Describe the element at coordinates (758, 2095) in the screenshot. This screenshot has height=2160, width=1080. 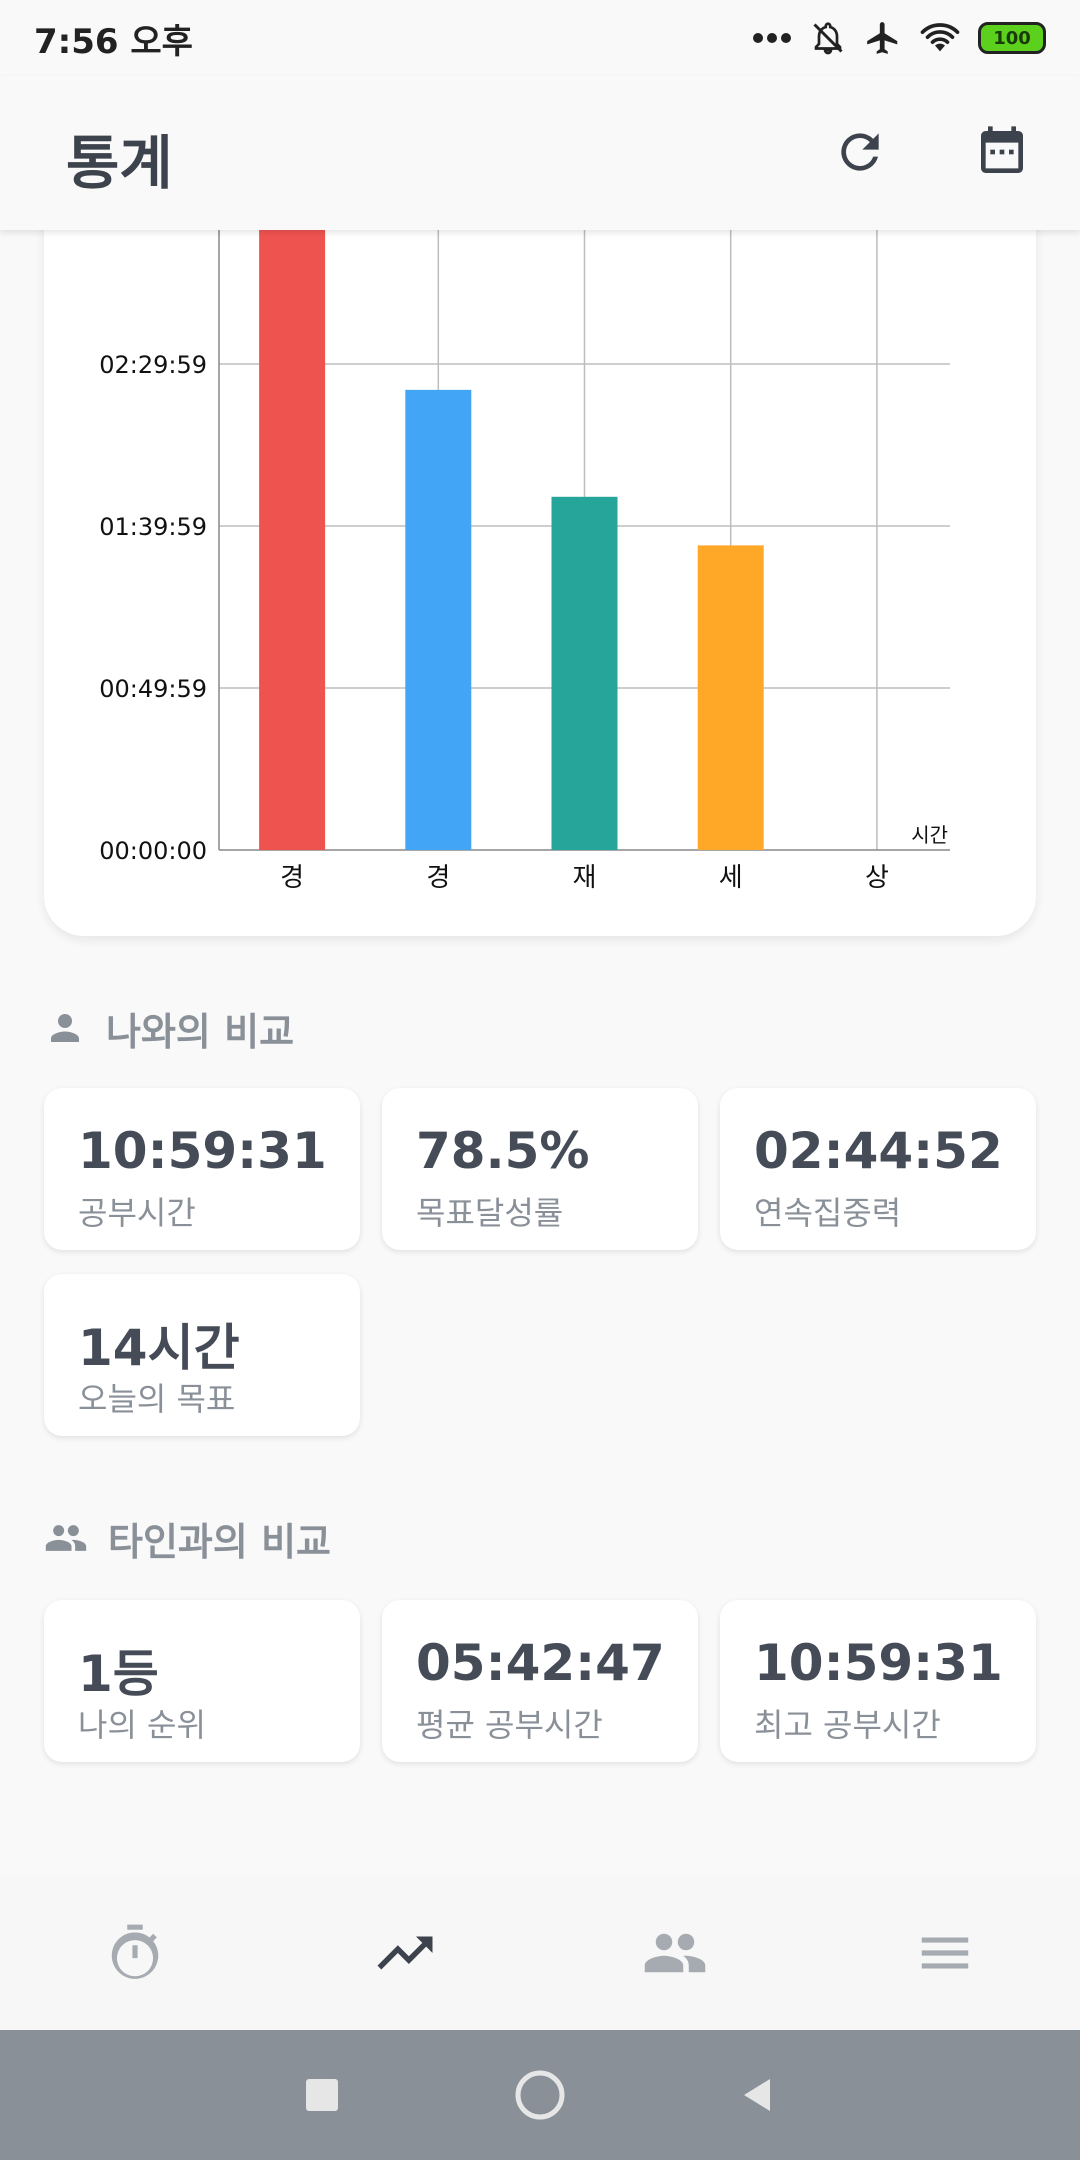
I see `back-icon` at that location.